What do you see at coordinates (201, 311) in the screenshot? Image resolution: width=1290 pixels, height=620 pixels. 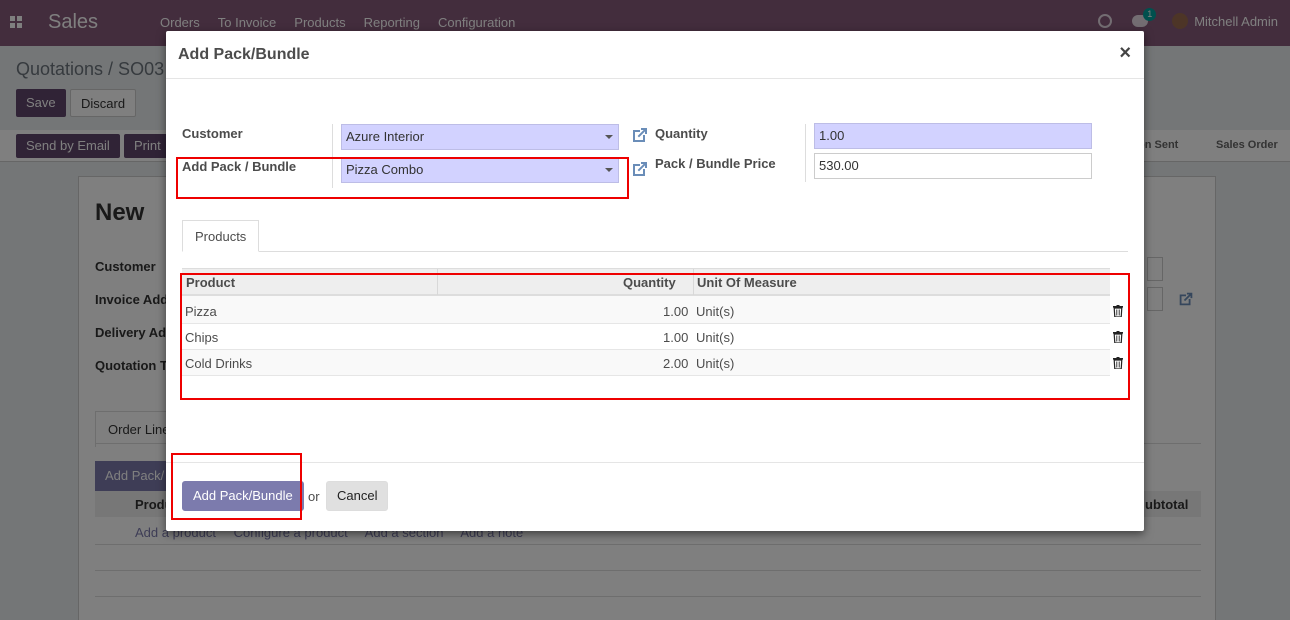 I see `product-cell: Pizza` at bounding box center [201, 311].